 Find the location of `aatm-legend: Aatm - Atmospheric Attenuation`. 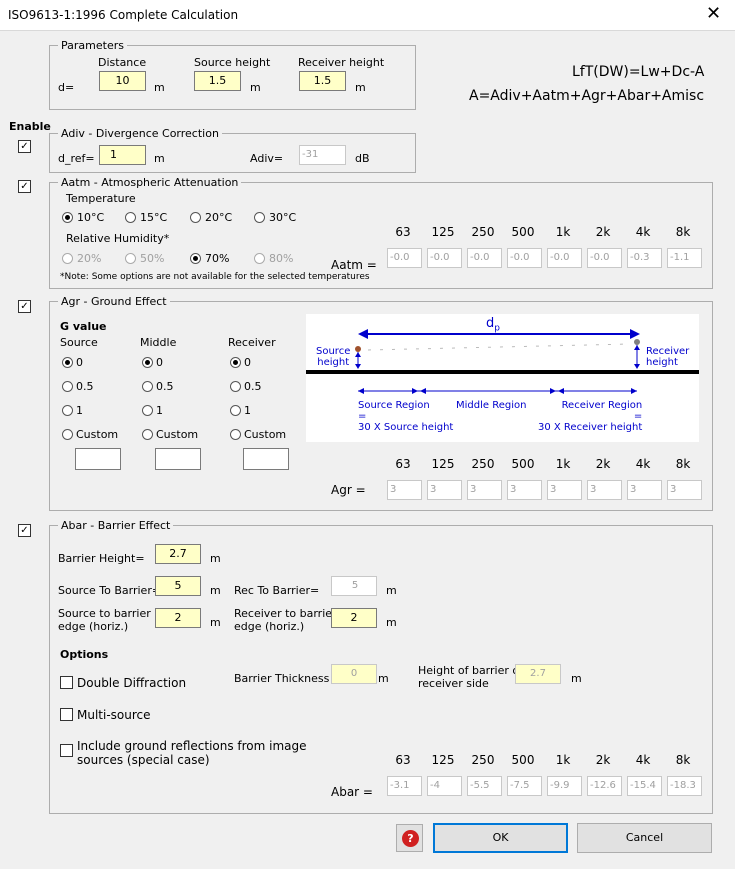

aatm-legend: Aatm - Atmospheric Attenuation is located at coordinates (150, 182).